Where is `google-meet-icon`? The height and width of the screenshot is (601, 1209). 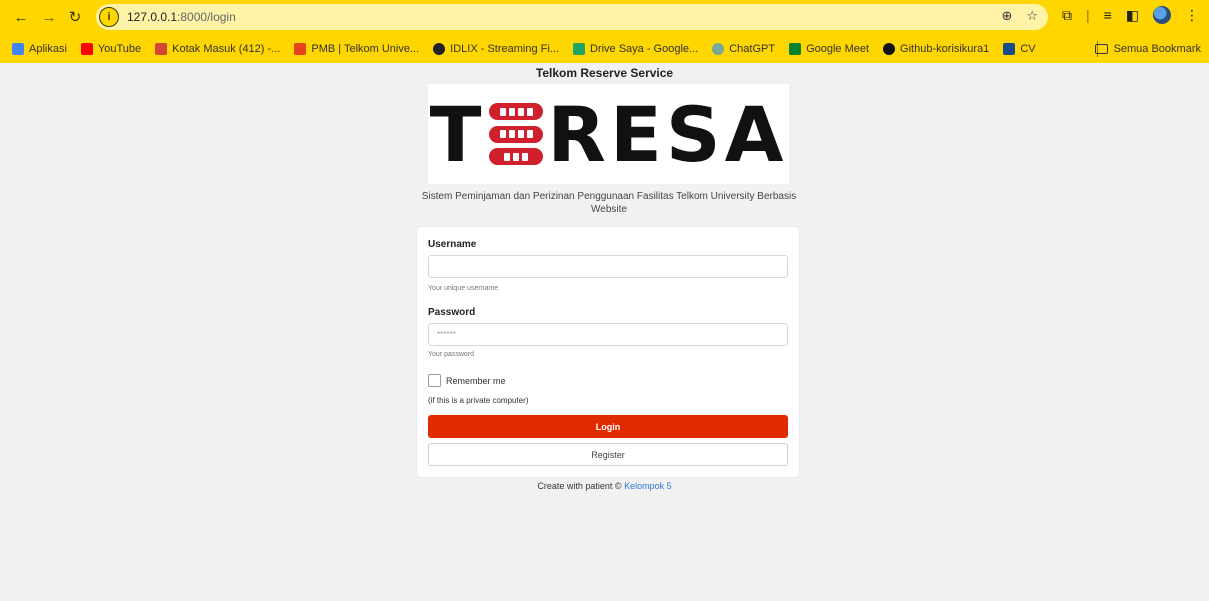 google-meet-icon is located at coordinates (795, 49).